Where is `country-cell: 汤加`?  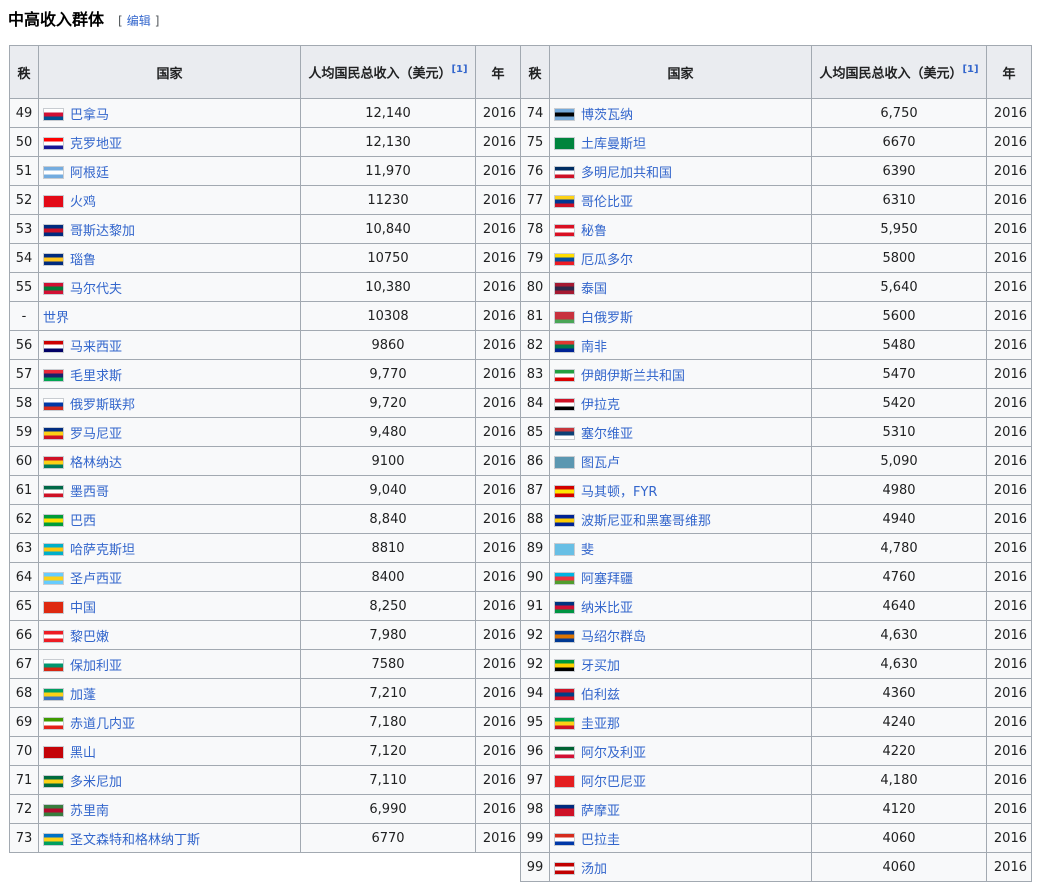
country-cell: 汤加 is located at coordinates (680, 867).